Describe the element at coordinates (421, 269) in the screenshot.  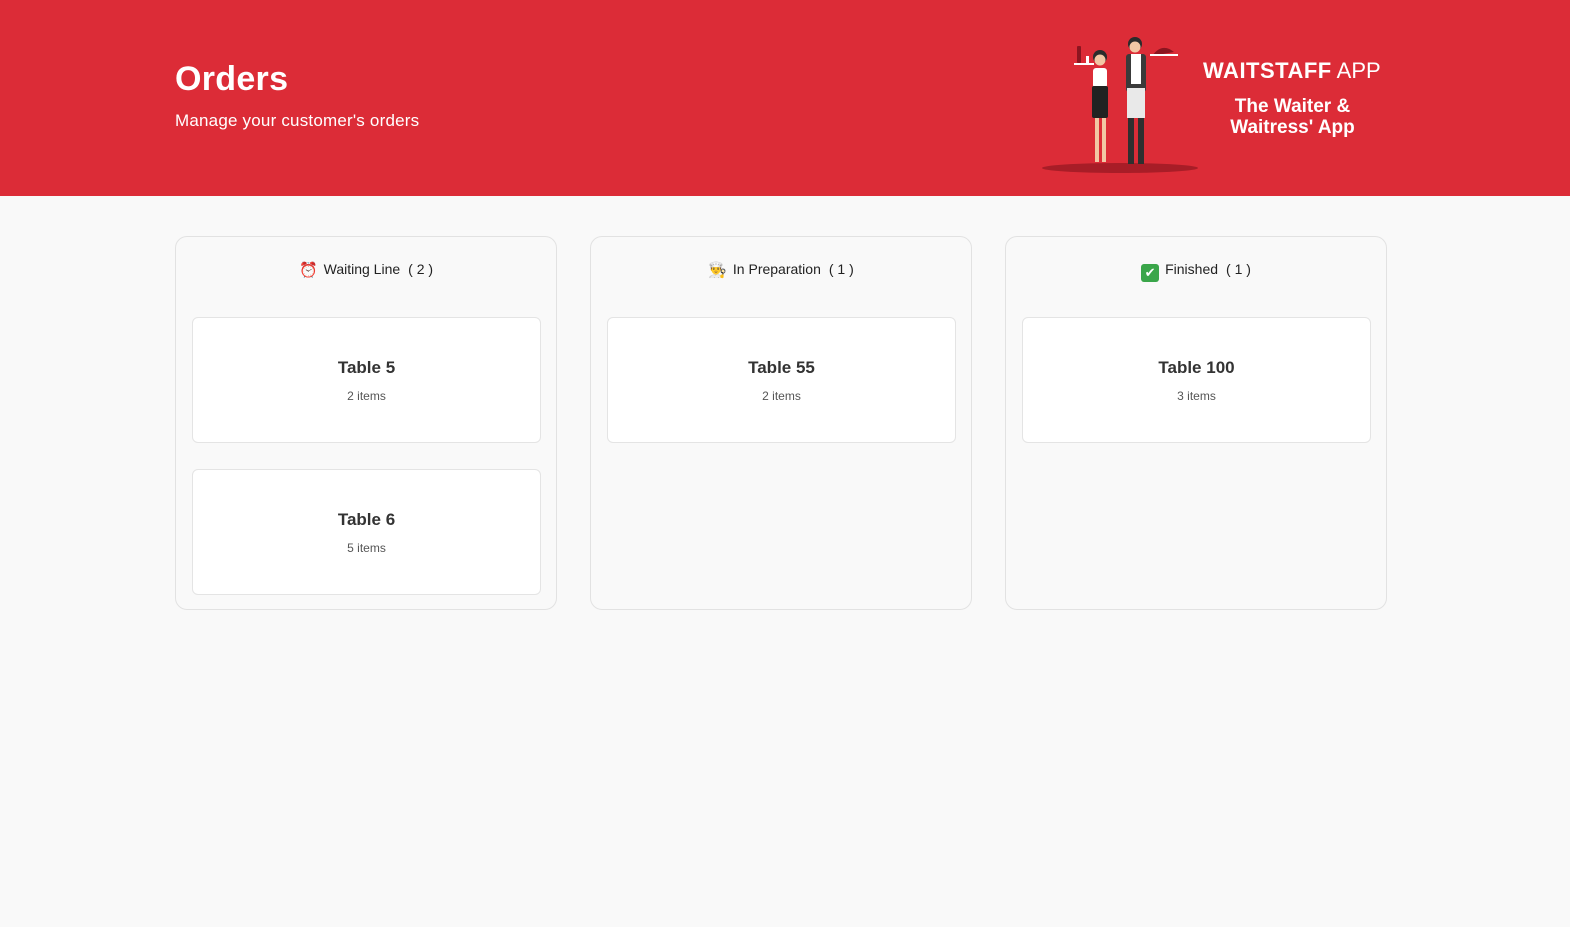
I see `column-count: ( 2 )` at that location.